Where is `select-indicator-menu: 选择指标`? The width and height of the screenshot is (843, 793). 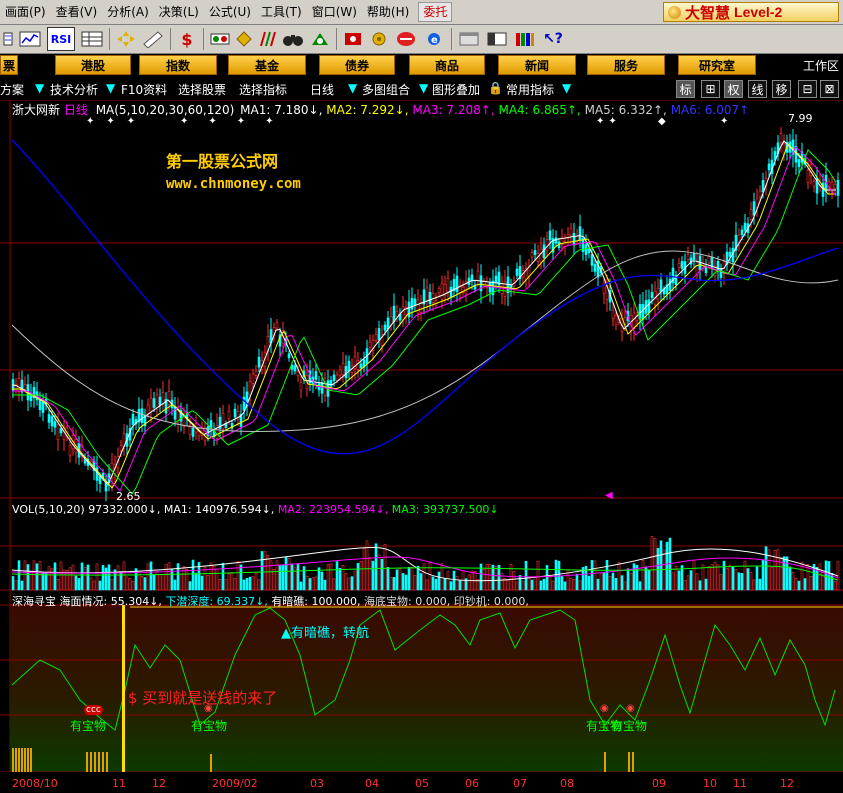 select-indicator-menu: 选择指标 is located at coordinates (263, 89).